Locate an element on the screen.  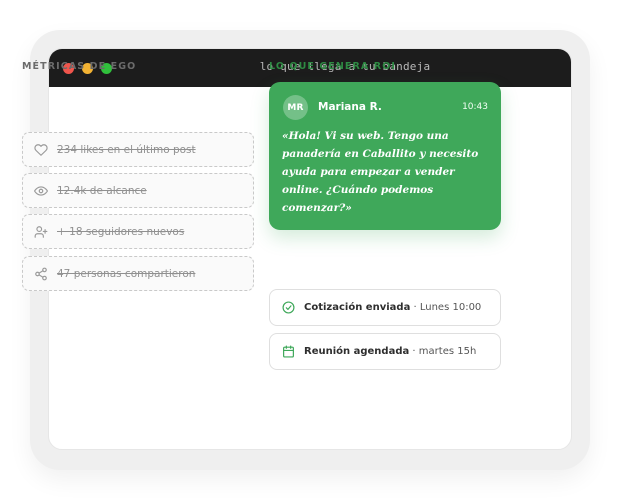
sender-name: Mariana R. is located at coordinates (350, 107).